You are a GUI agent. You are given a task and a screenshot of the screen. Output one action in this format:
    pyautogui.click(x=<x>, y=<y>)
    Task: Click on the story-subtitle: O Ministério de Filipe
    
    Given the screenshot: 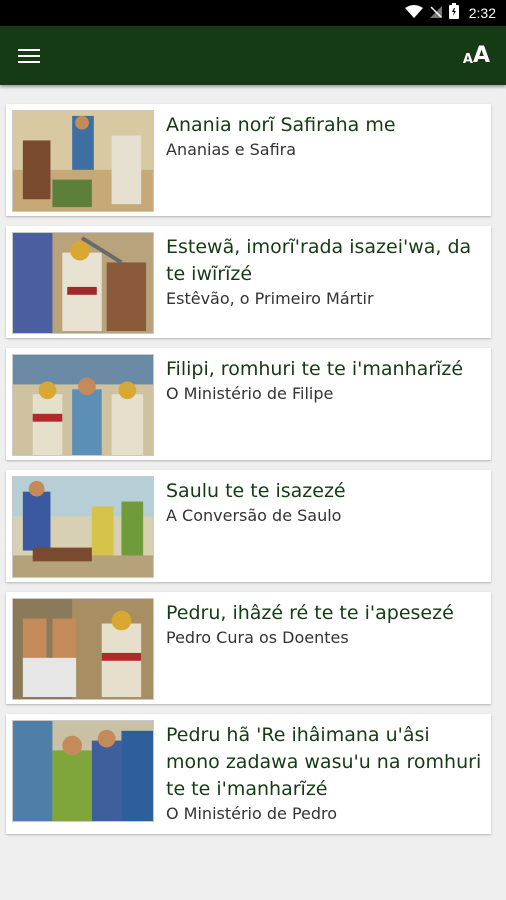 What is the action you would take?
    pyautogui.click(x=250, y=393)
    